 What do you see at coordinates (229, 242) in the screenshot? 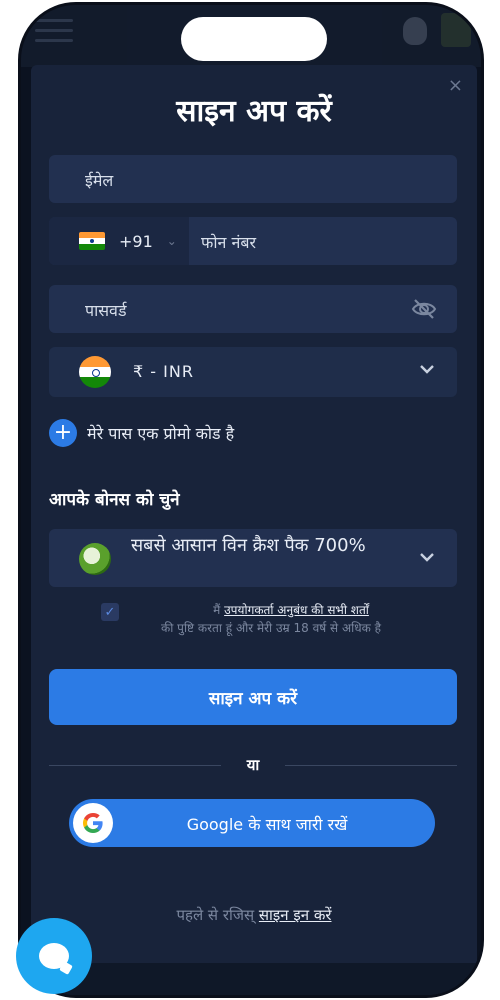
I see `phone-placeholder: फोन नंबर` at bounding box center [229, 242].